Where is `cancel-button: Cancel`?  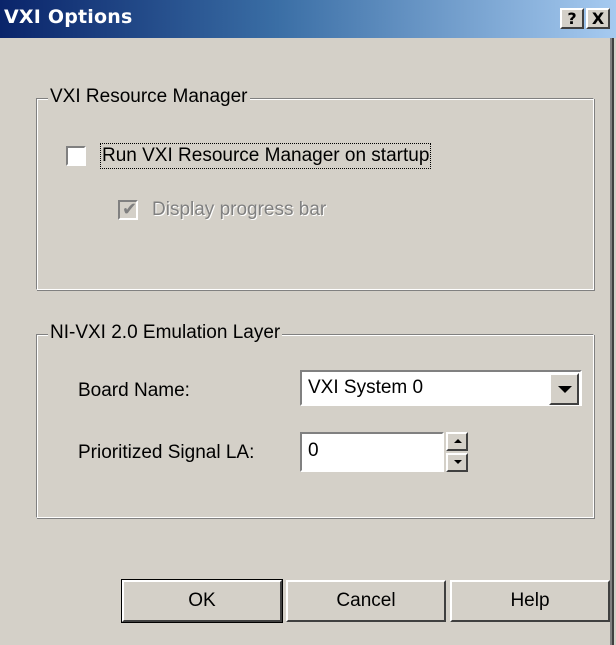 cancel-button: Cancel is located at coordinates (366, 601).